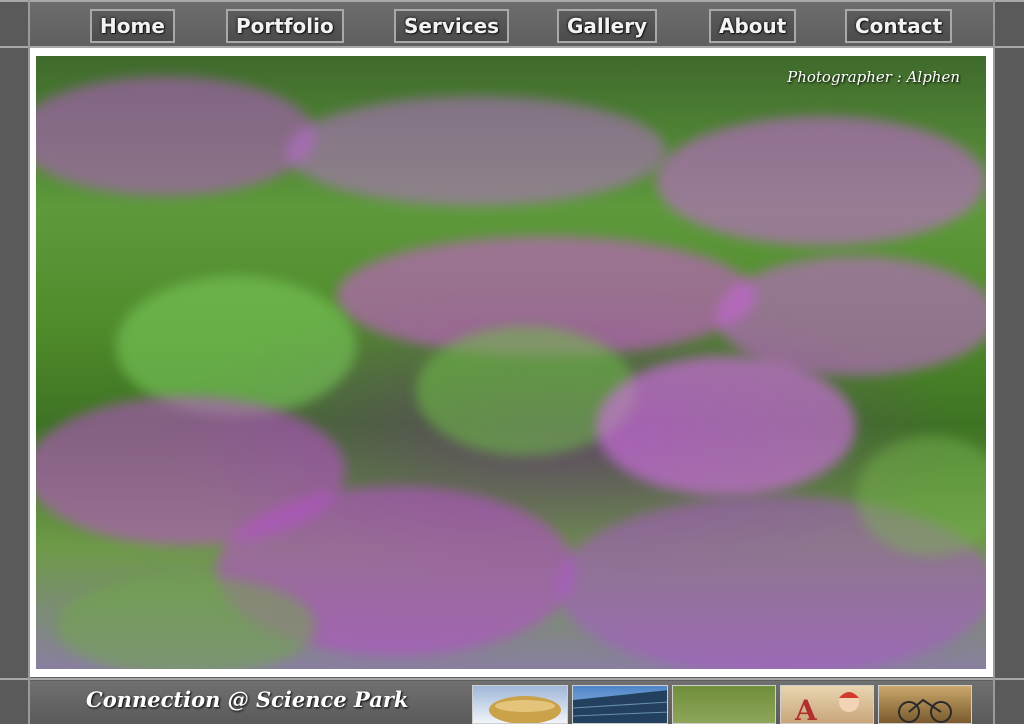 This screenshot has width=1024, height=724. What do you see at coordinates (29, 362) in the screenshot?
I see `left-frame-line` at bounding box center [29, 362].